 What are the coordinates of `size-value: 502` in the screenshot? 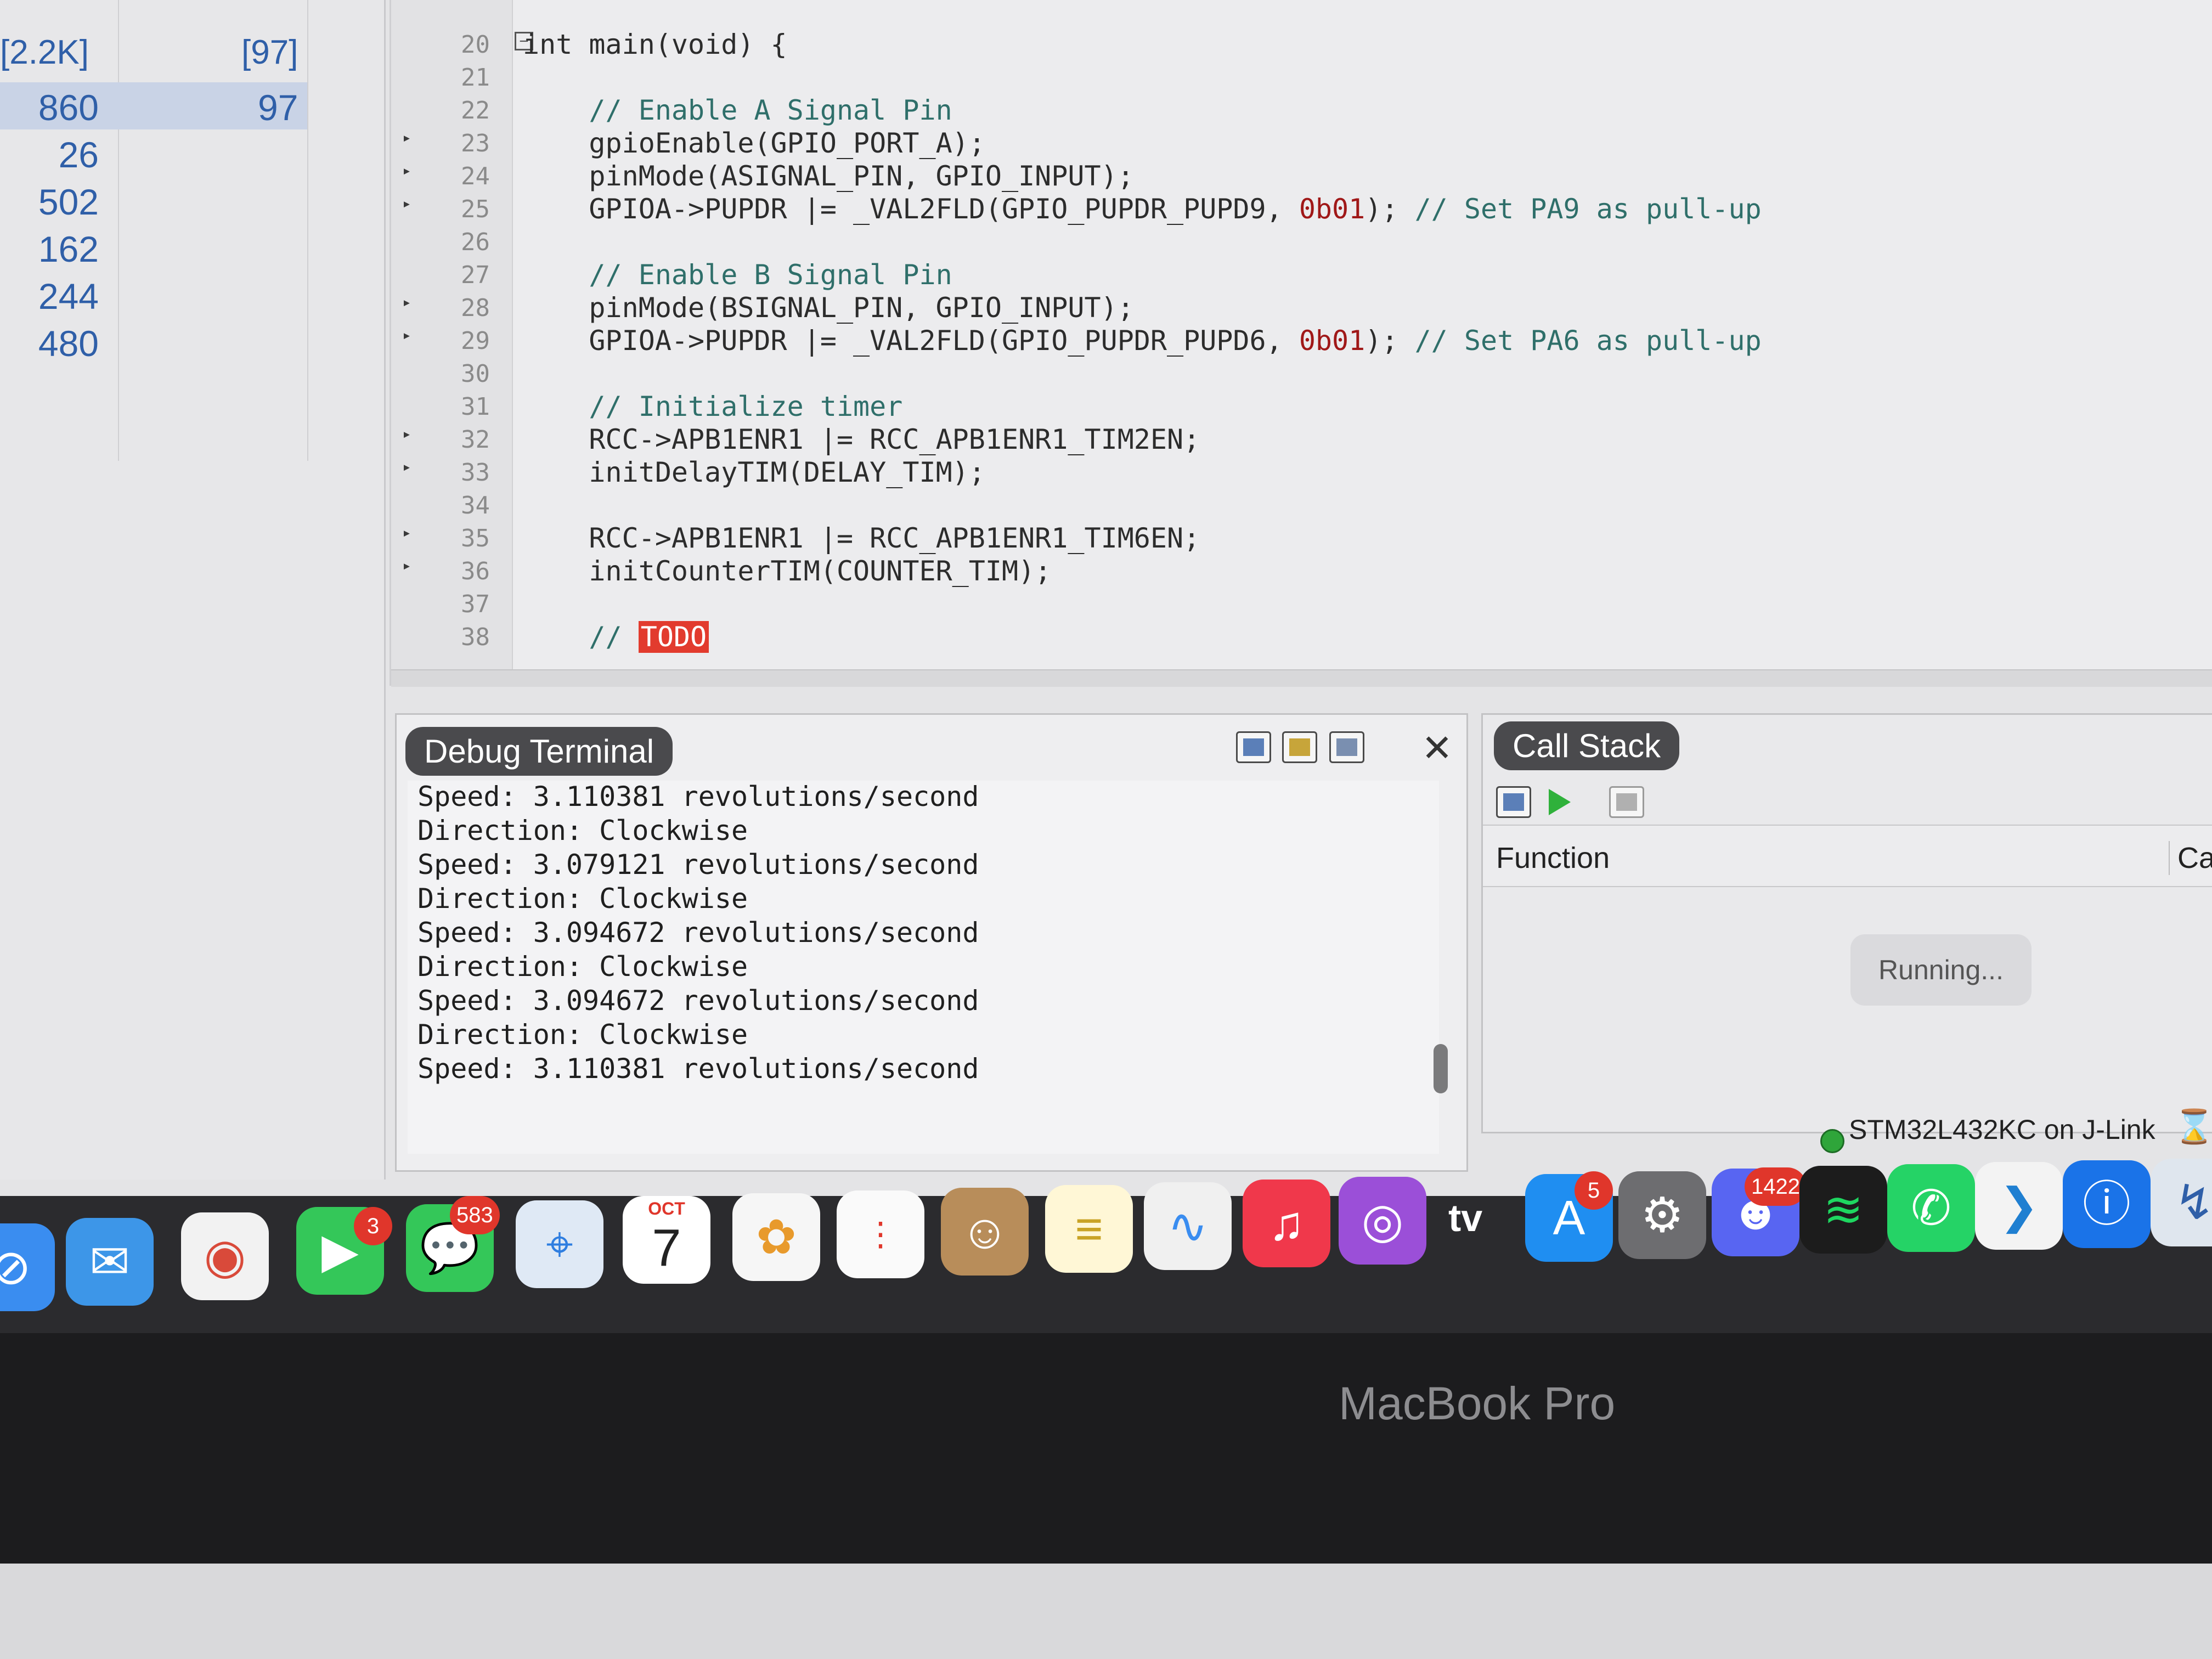 It's located at (68, 202).